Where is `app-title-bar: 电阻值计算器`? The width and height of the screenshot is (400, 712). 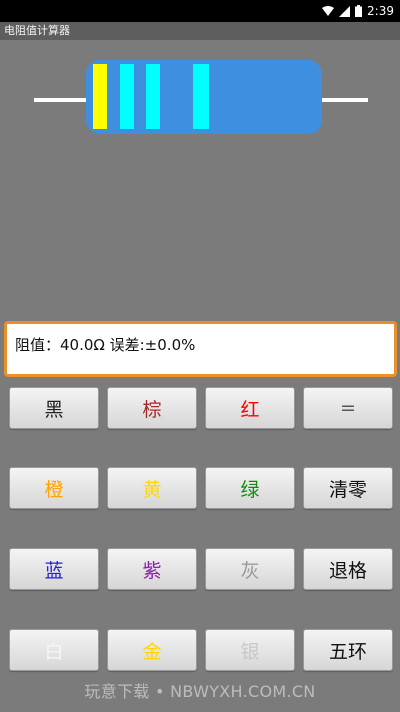 app-title-bar: 电阻值计算器 is located at coordinates (200, 31).